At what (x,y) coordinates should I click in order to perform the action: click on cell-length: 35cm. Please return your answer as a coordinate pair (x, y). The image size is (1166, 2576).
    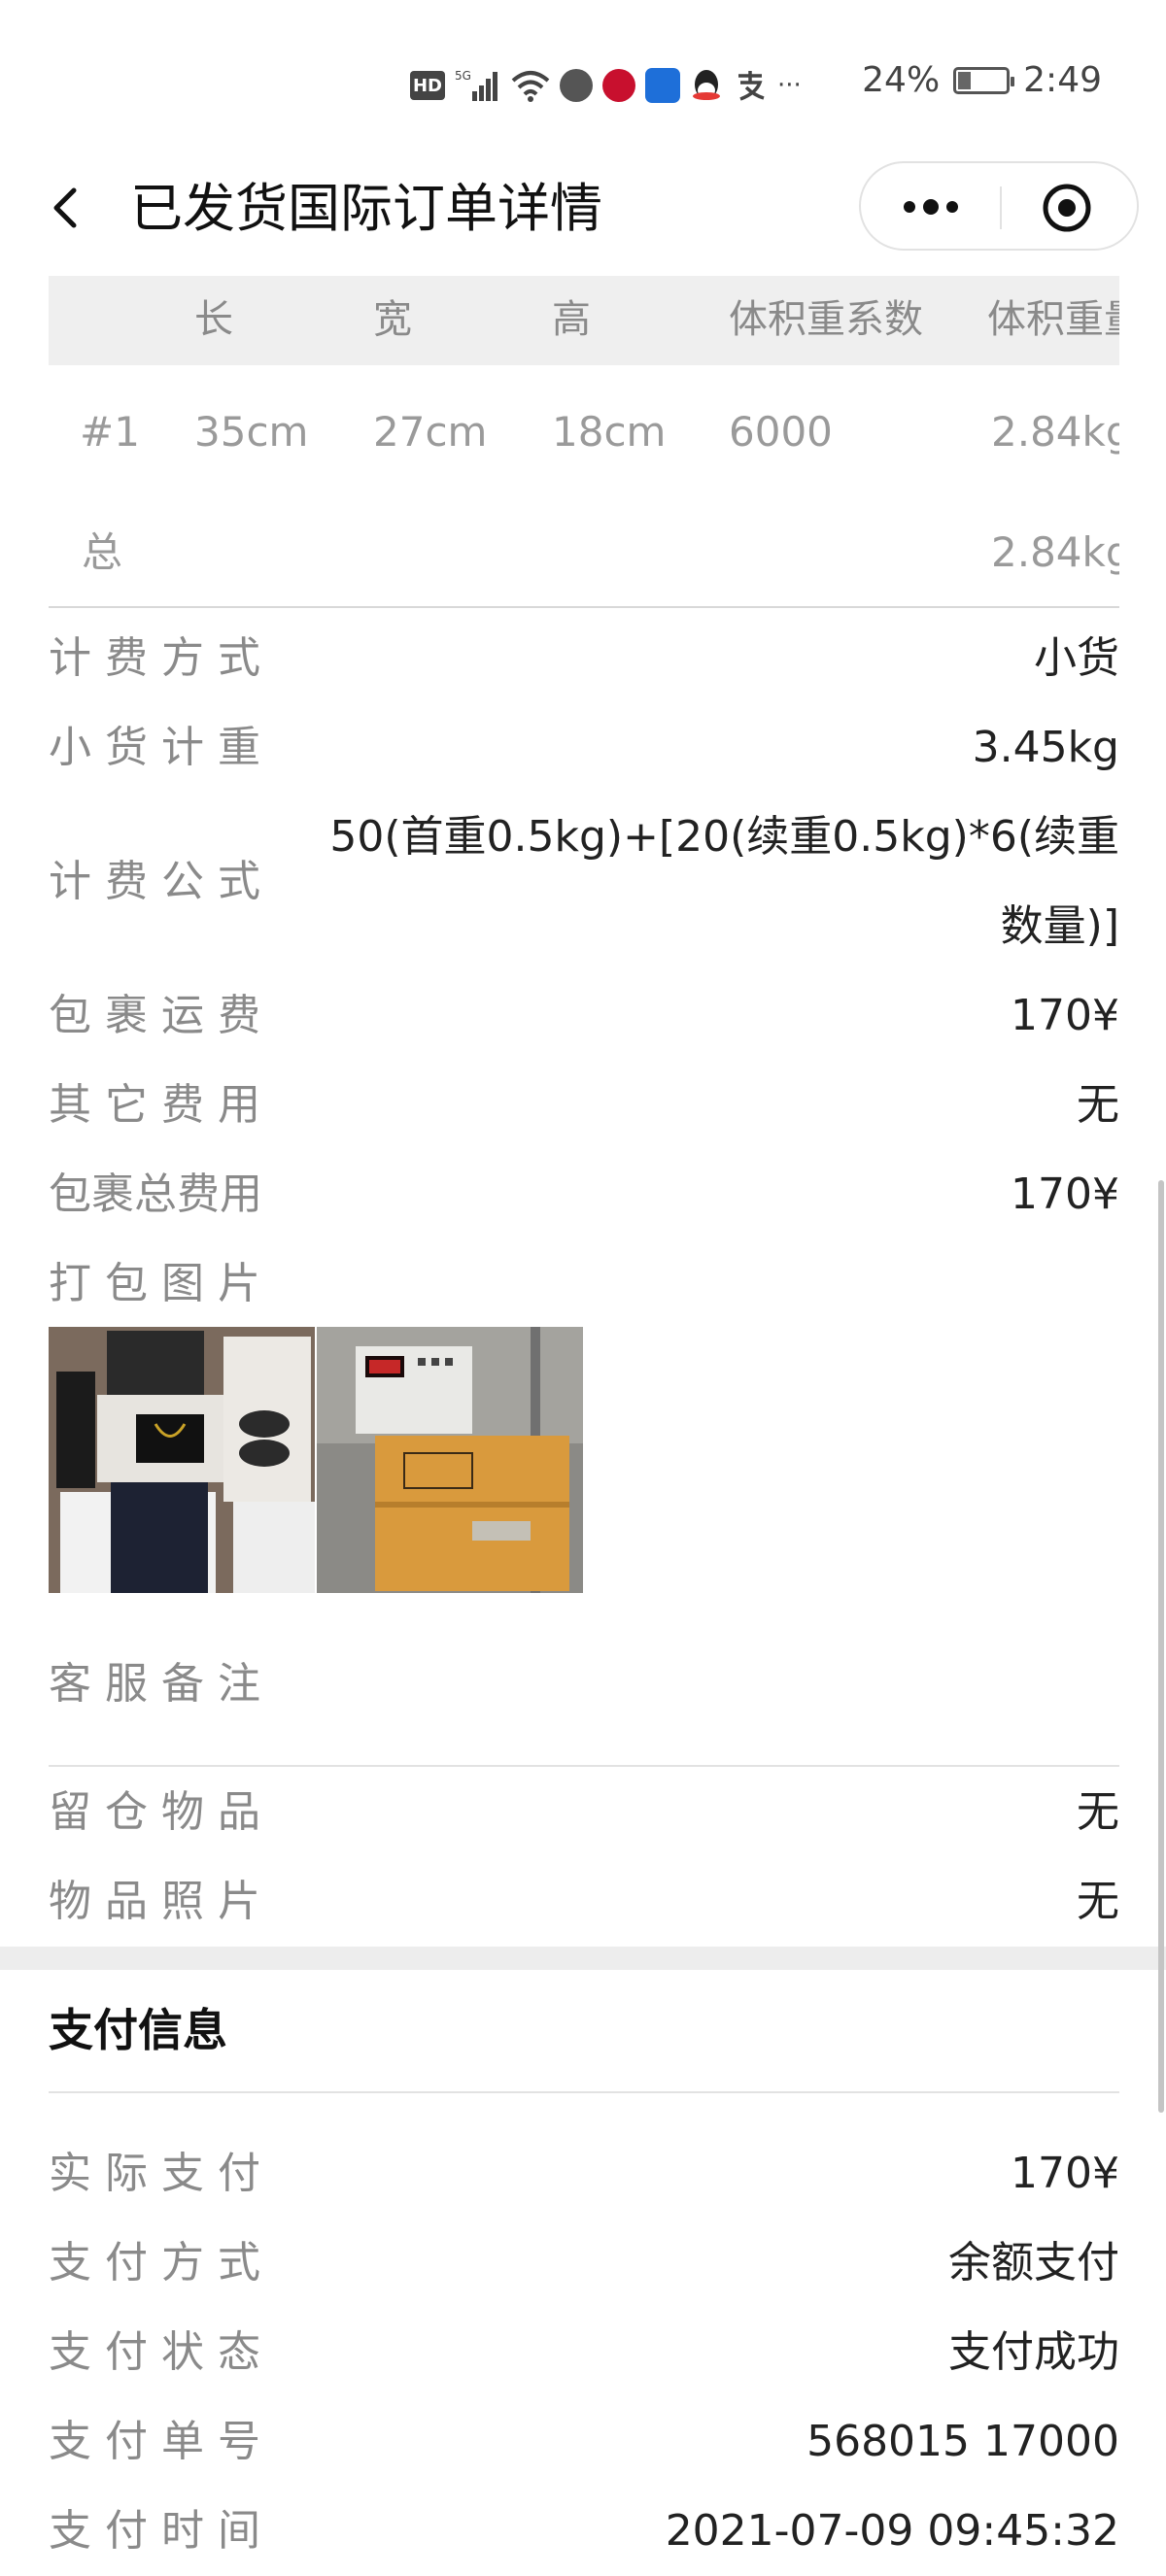
    Looking at the image, I should click on (251, 432).